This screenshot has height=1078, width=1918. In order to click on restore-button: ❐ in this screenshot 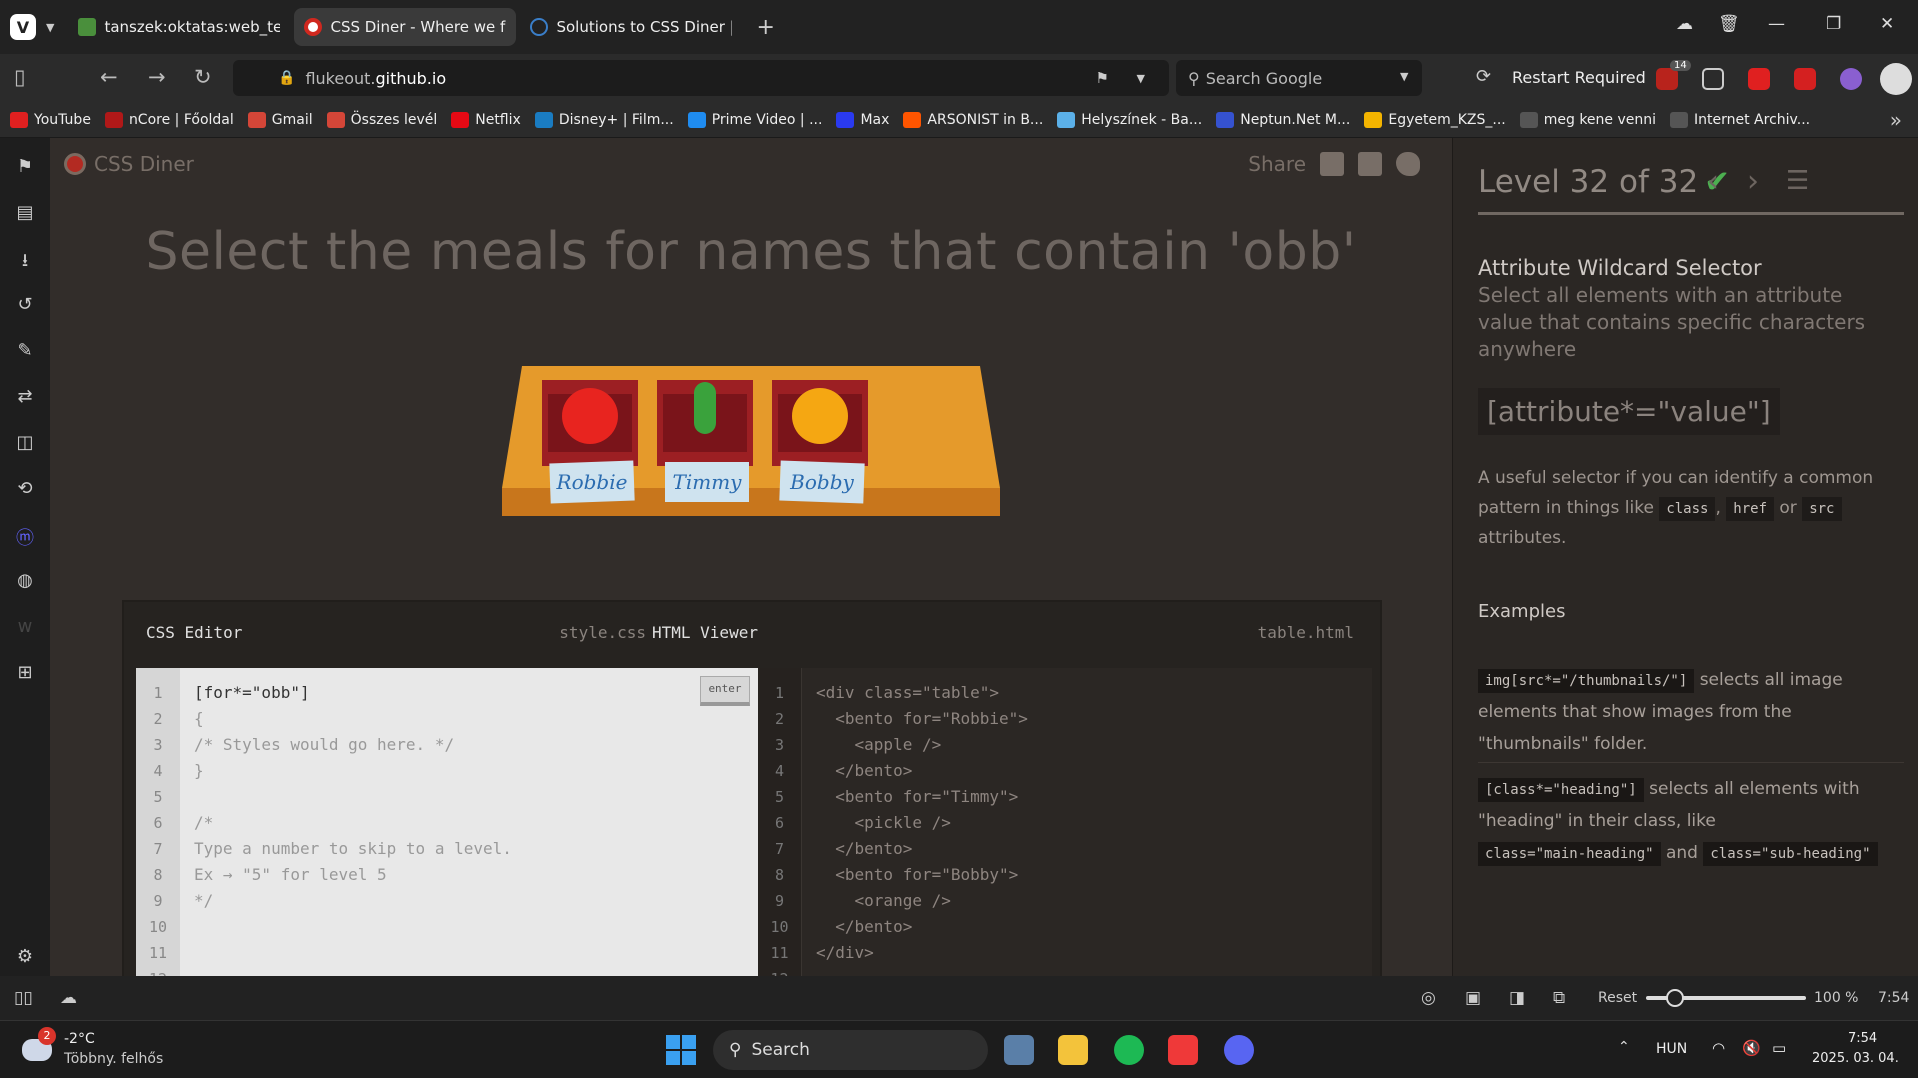, I will do `click(1833, 24)`.